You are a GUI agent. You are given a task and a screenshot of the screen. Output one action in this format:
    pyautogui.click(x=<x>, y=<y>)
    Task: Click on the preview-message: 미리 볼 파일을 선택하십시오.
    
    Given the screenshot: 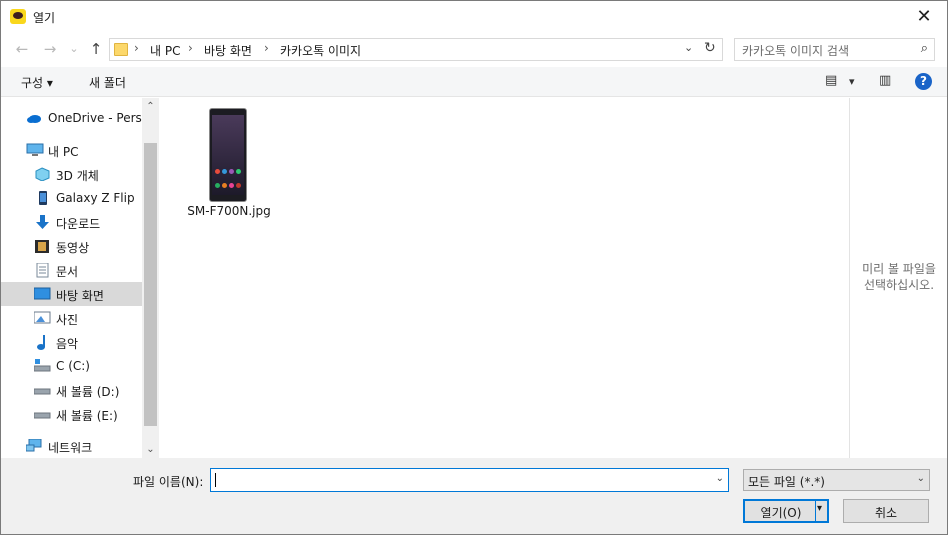 What is the action you would take?
    pyautogui.click(x=898, y=277)
    